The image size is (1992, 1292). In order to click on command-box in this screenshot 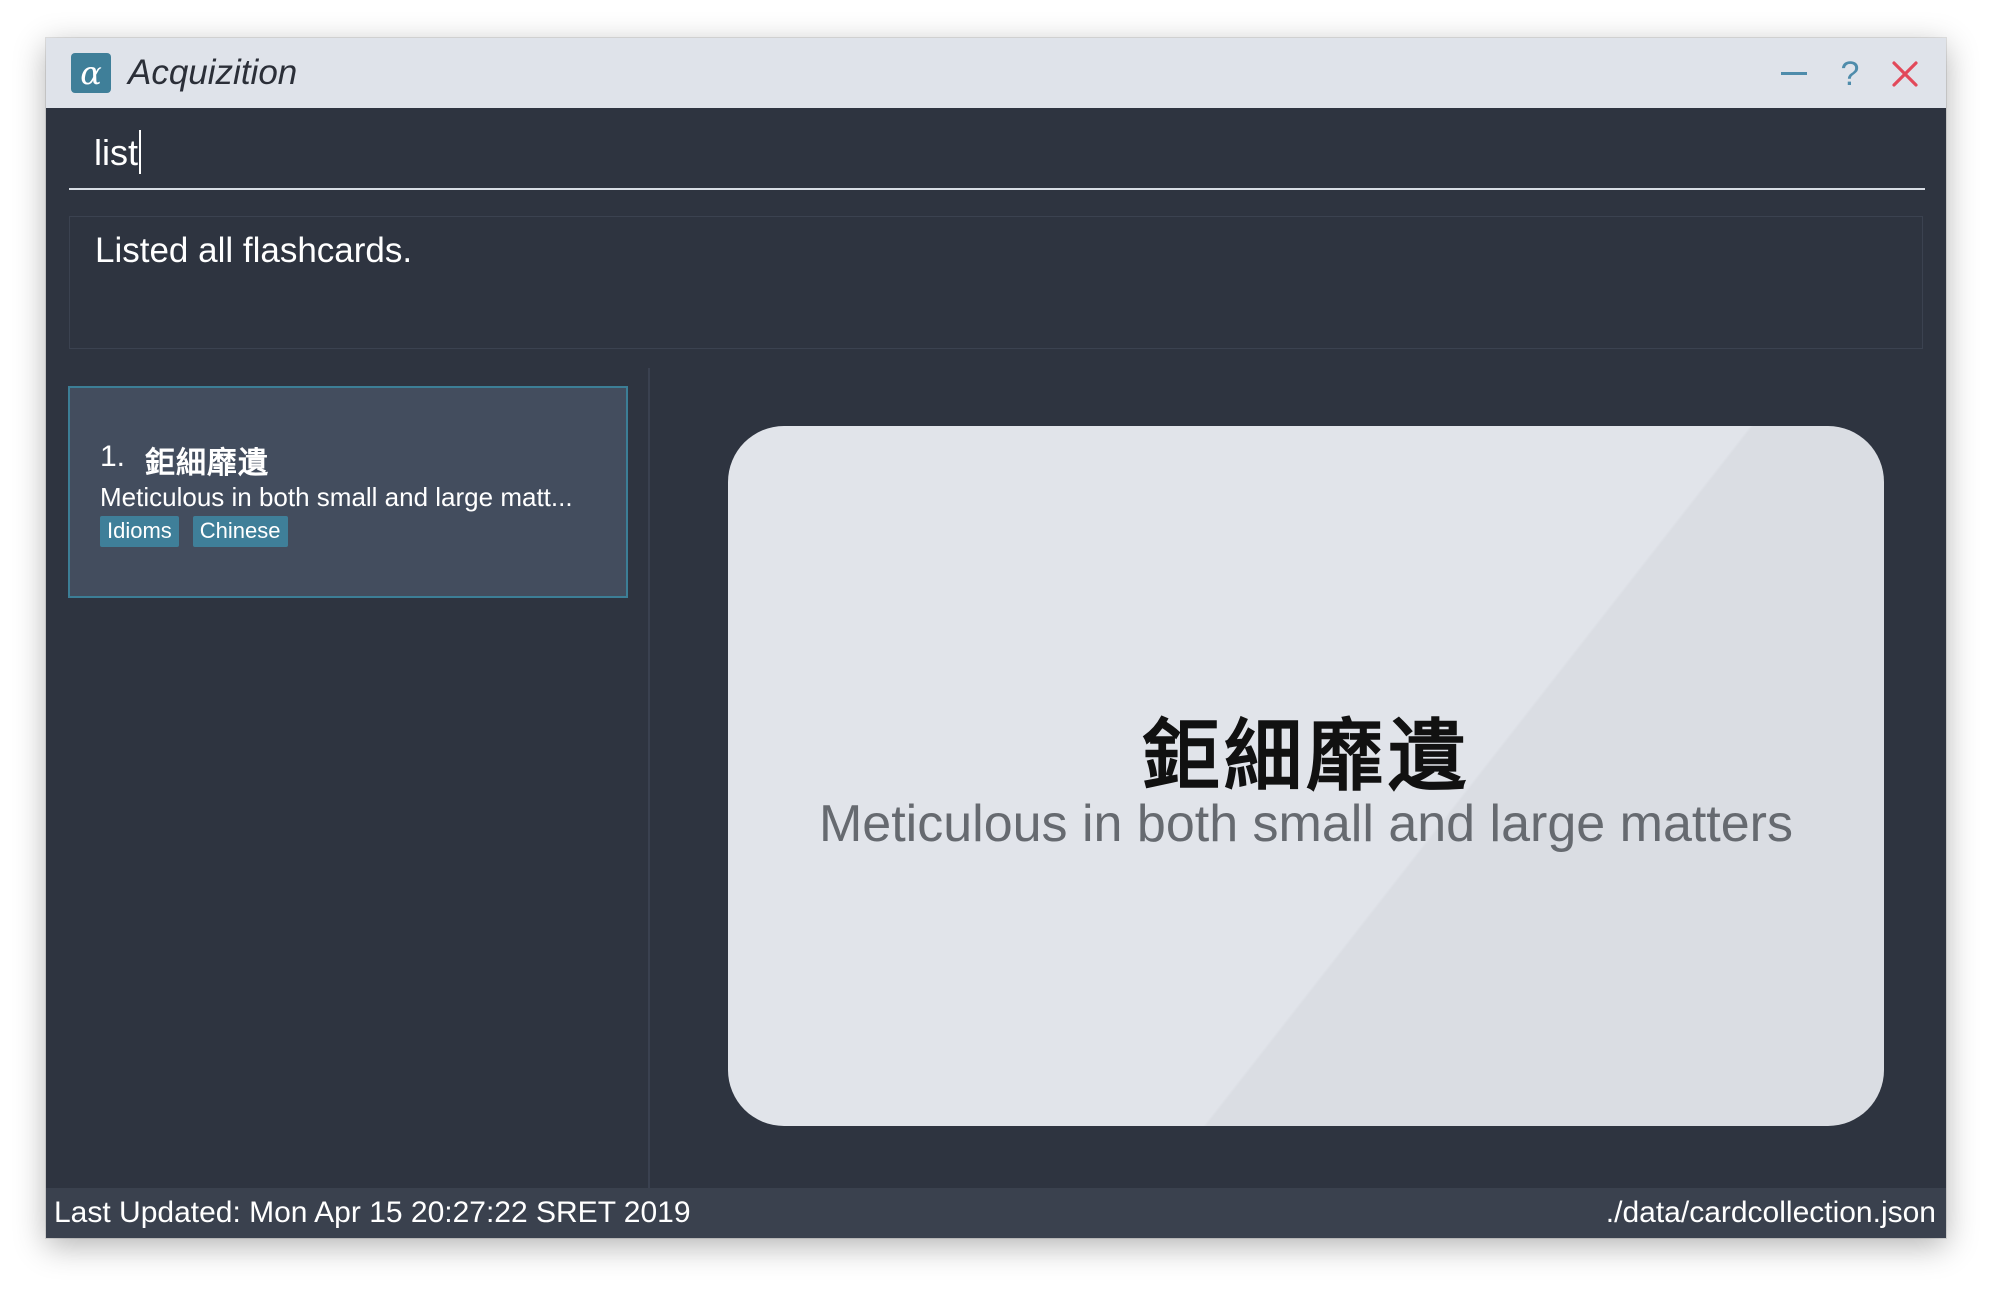, I will do `click(997, 154)`.